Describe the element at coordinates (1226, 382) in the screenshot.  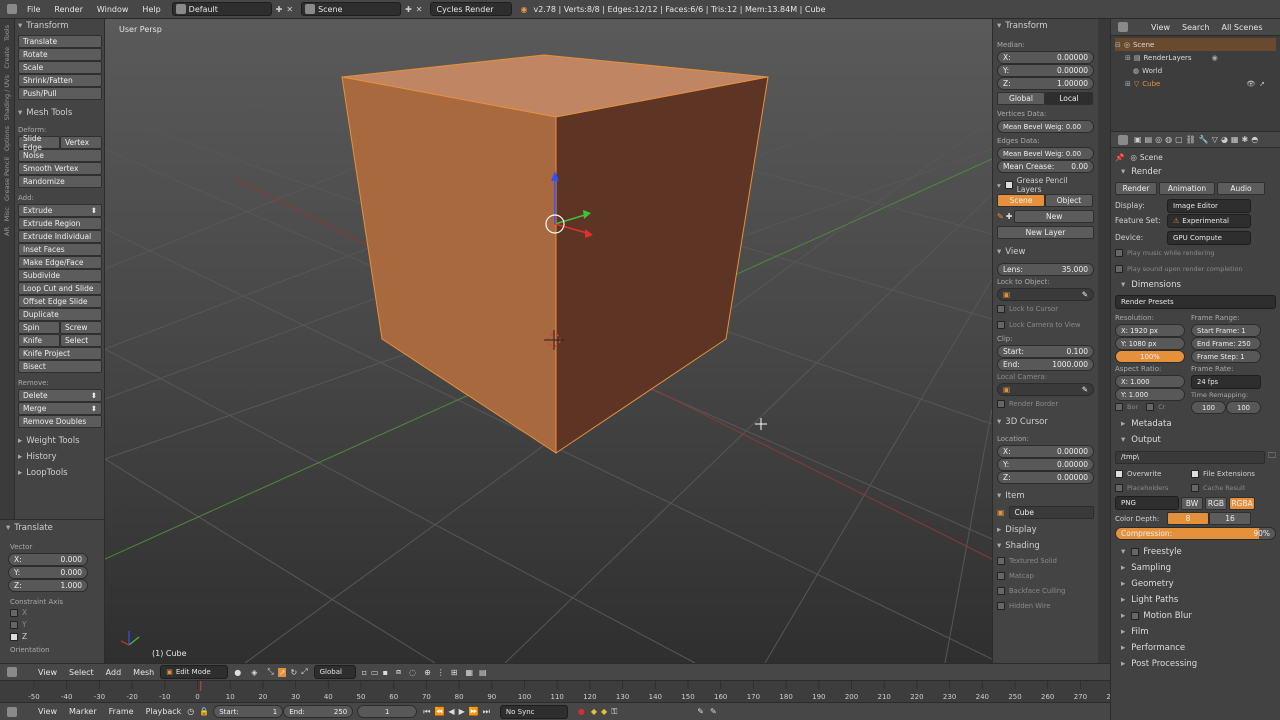
I see `frame-rate-selector: 24 fps` at that location.